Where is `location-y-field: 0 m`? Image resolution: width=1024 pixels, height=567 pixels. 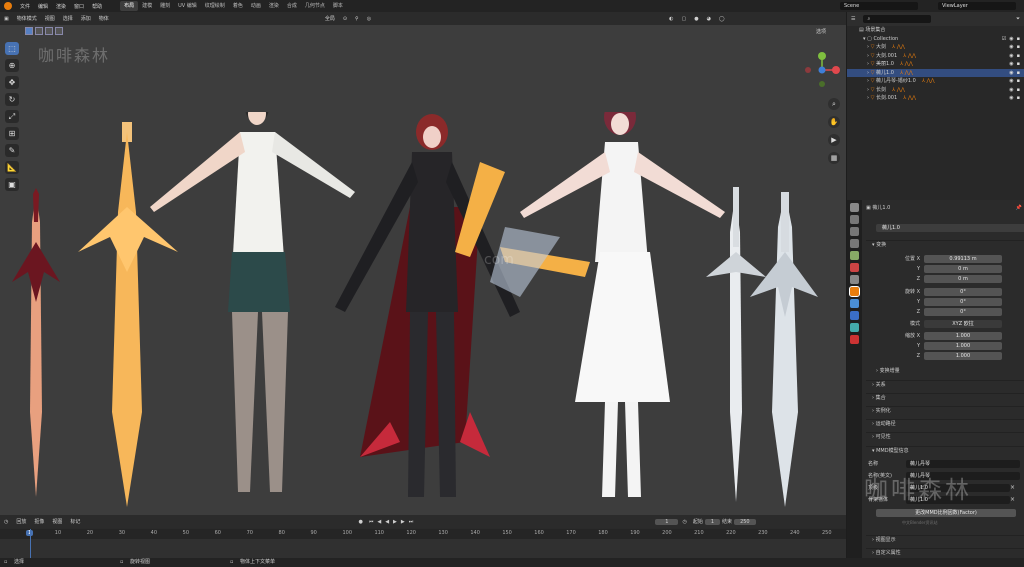
location-y-field: 0 m is located at coordinates (963, 269).